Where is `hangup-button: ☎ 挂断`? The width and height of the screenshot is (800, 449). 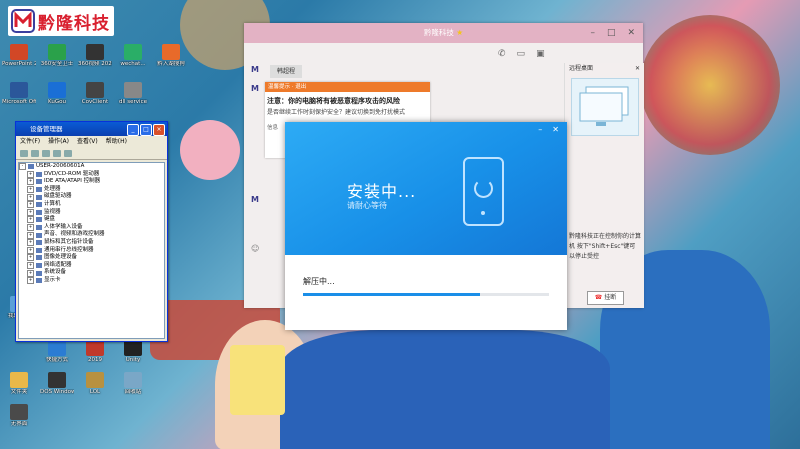 hangup-button: ☎ 挂断 is located at coordinates (605, 298).